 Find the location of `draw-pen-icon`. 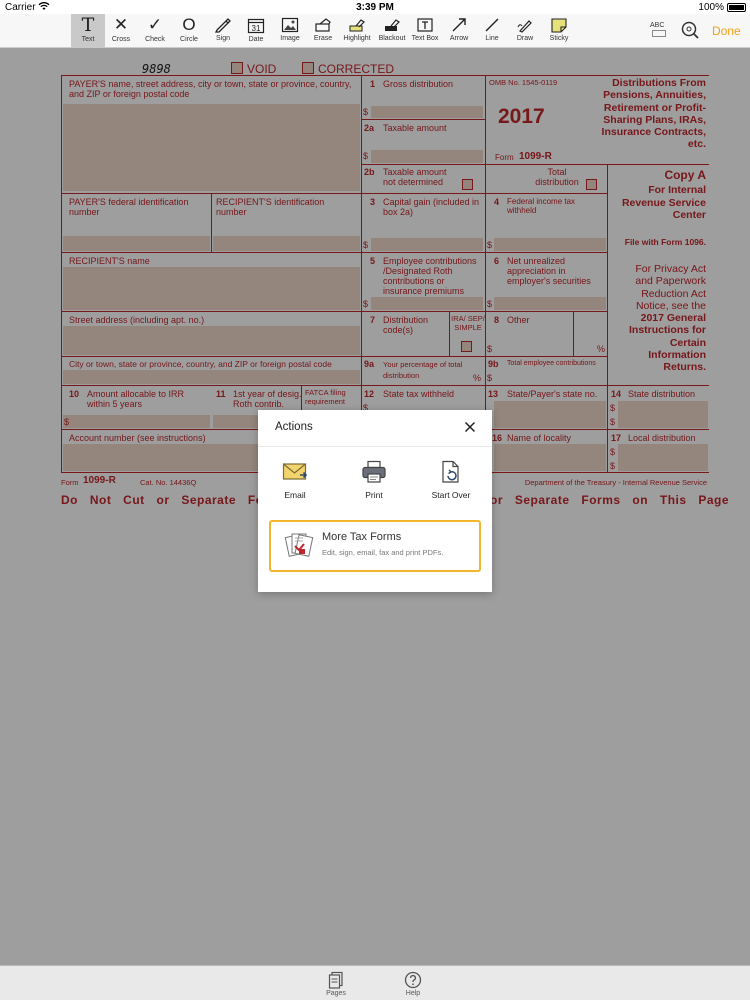

draw-pen-icon is located at coordinates (524, 26).